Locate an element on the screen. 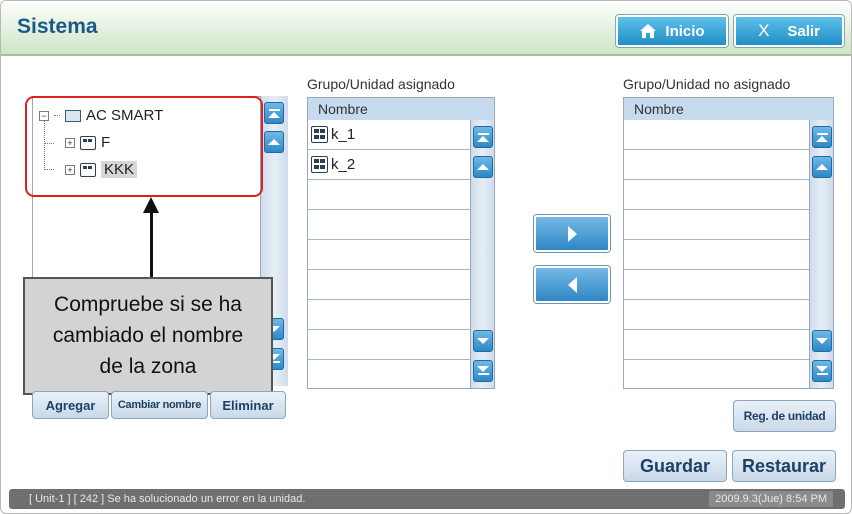 The height and width of the screenshot is (514, 852). exit-button-label: Salir is located at coordinates (803, 31).